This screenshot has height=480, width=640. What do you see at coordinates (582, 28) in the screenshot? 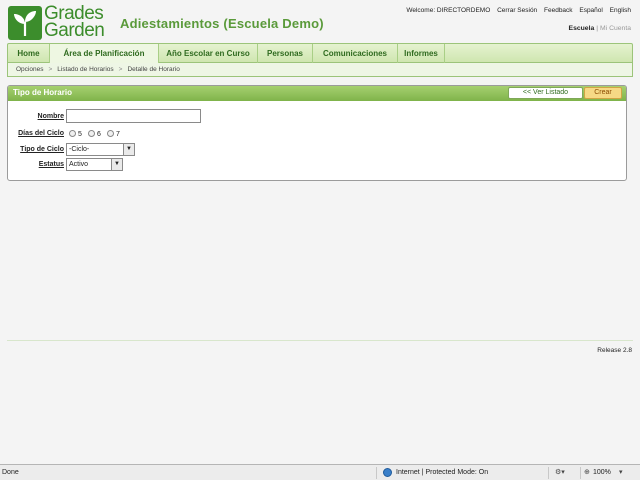
I see `school-link: Escuela` at bounding box center [582, 28].